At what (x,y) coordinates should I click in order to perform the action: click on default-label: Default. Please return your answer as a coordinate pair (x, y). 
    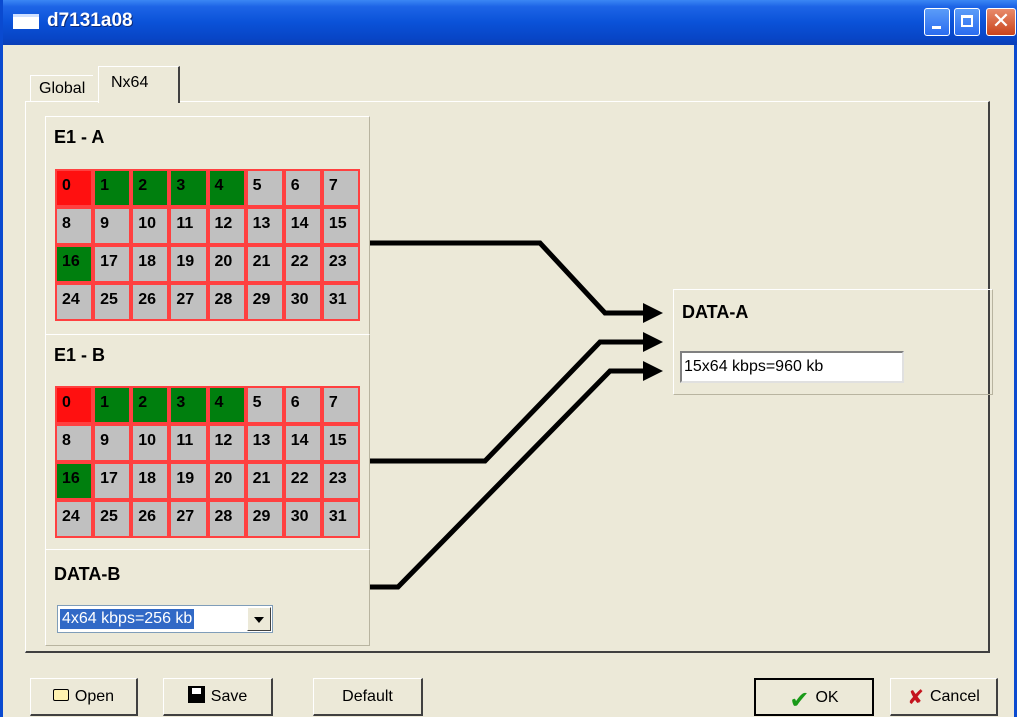
    Looking at the image, I should click on (367, 696).